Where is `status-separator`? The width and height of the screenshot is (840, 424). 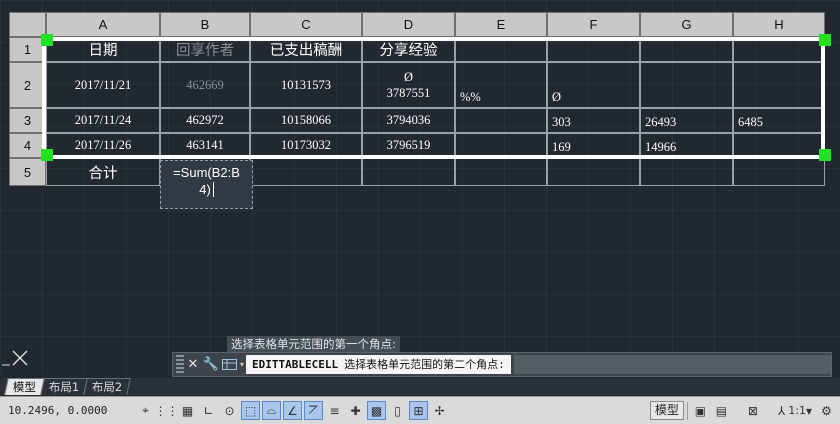
status-separator is located at coordinates (687, 410).